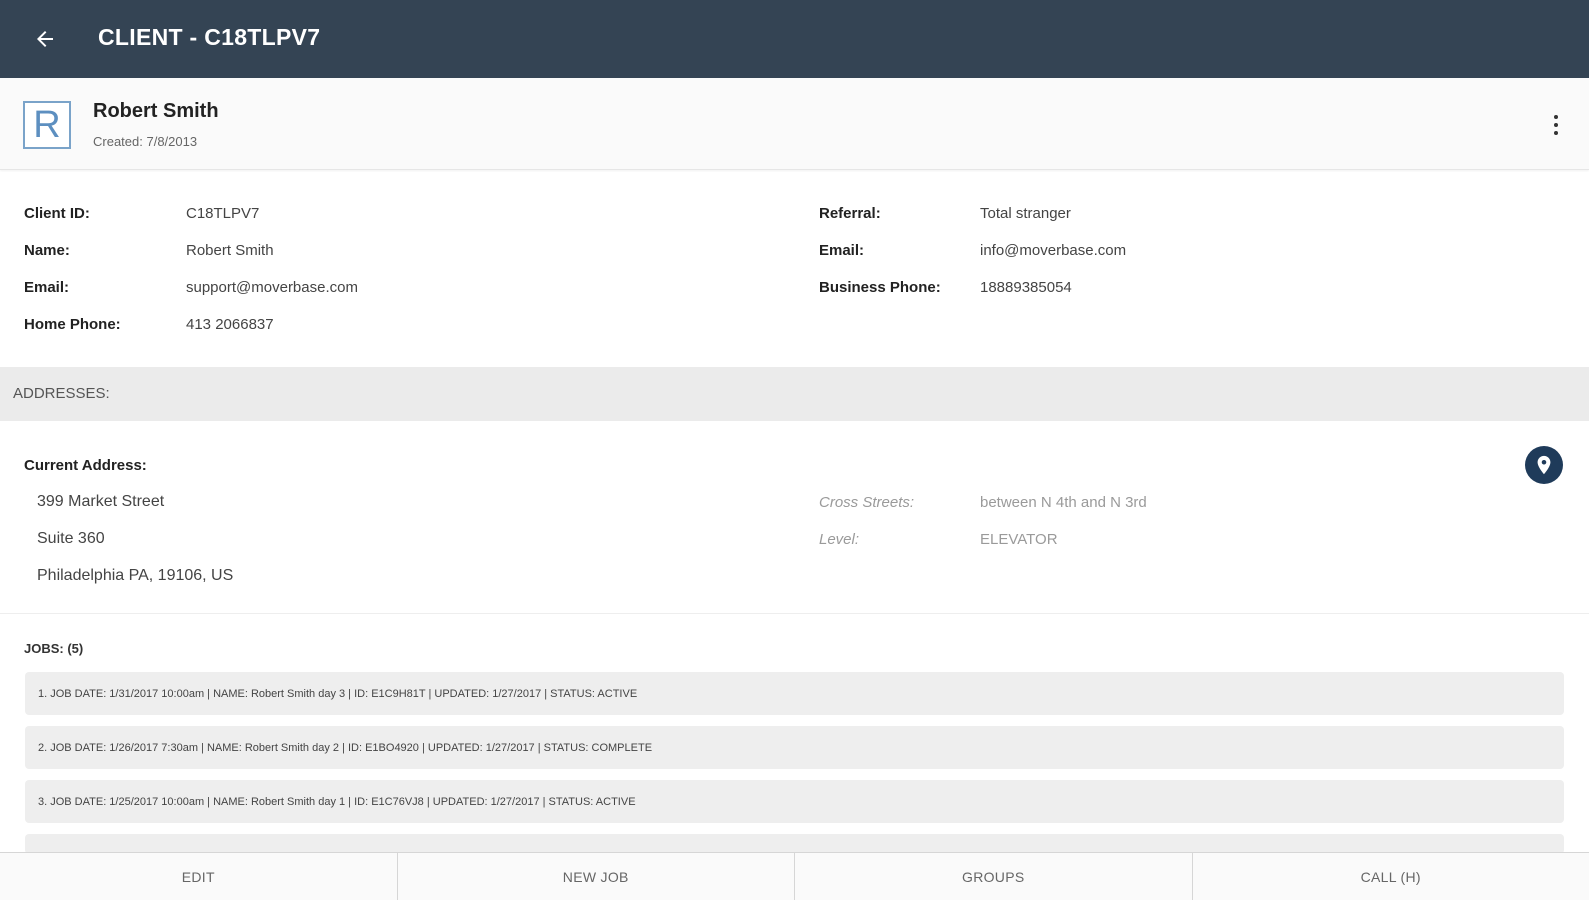 Image resolution: width=1589 pixels, height=900 pixels. I want to click on client-name: Robert Smith, so click(156, 111).